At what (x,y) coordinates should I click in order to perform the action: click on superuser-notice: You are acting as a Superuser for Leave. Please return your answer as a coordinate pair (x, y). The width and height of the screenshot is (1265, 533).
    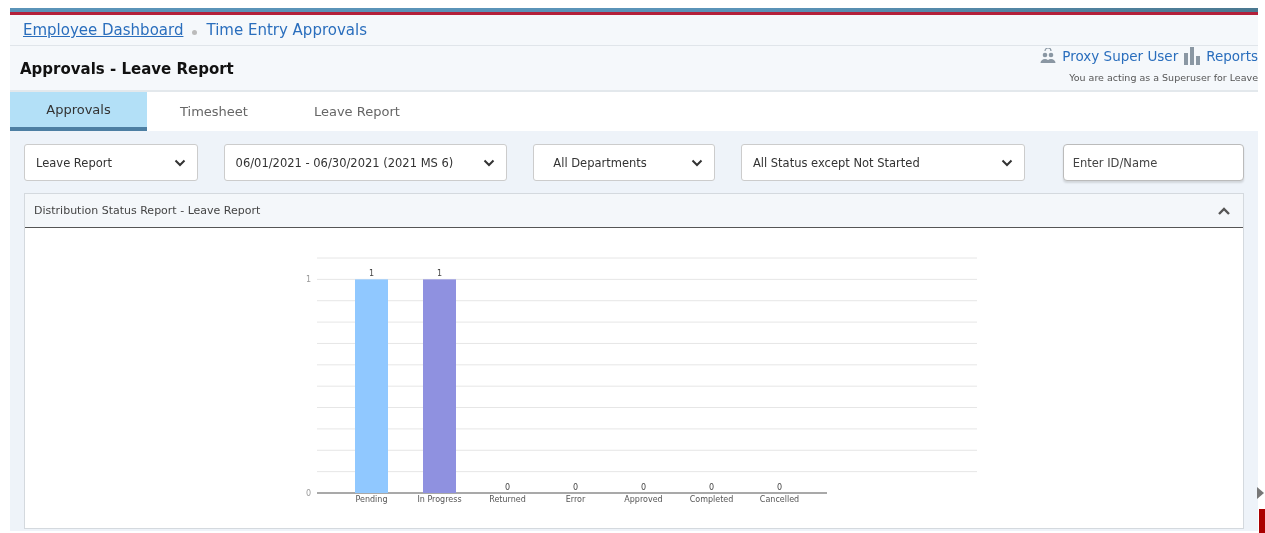
    Looking at the image, I should click on (1163, 77).